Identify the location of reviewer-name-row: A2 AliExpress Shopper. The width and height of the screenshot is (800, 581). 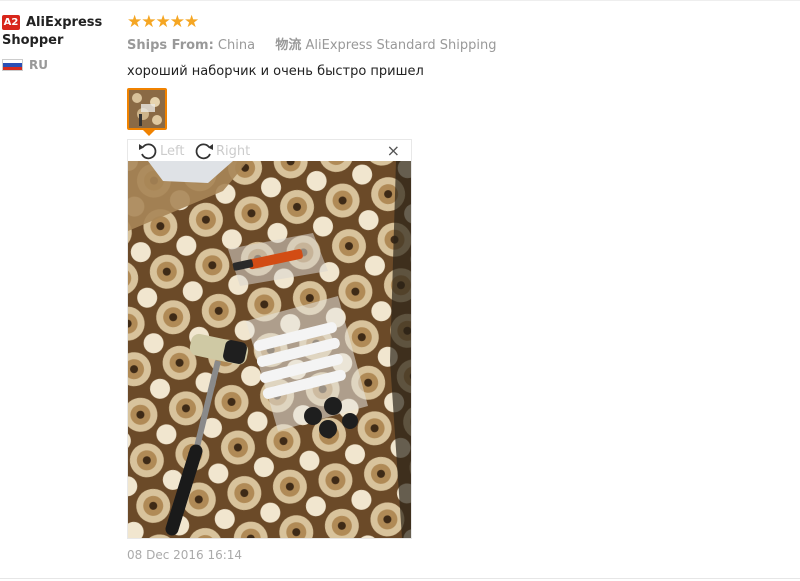
(61, 32).